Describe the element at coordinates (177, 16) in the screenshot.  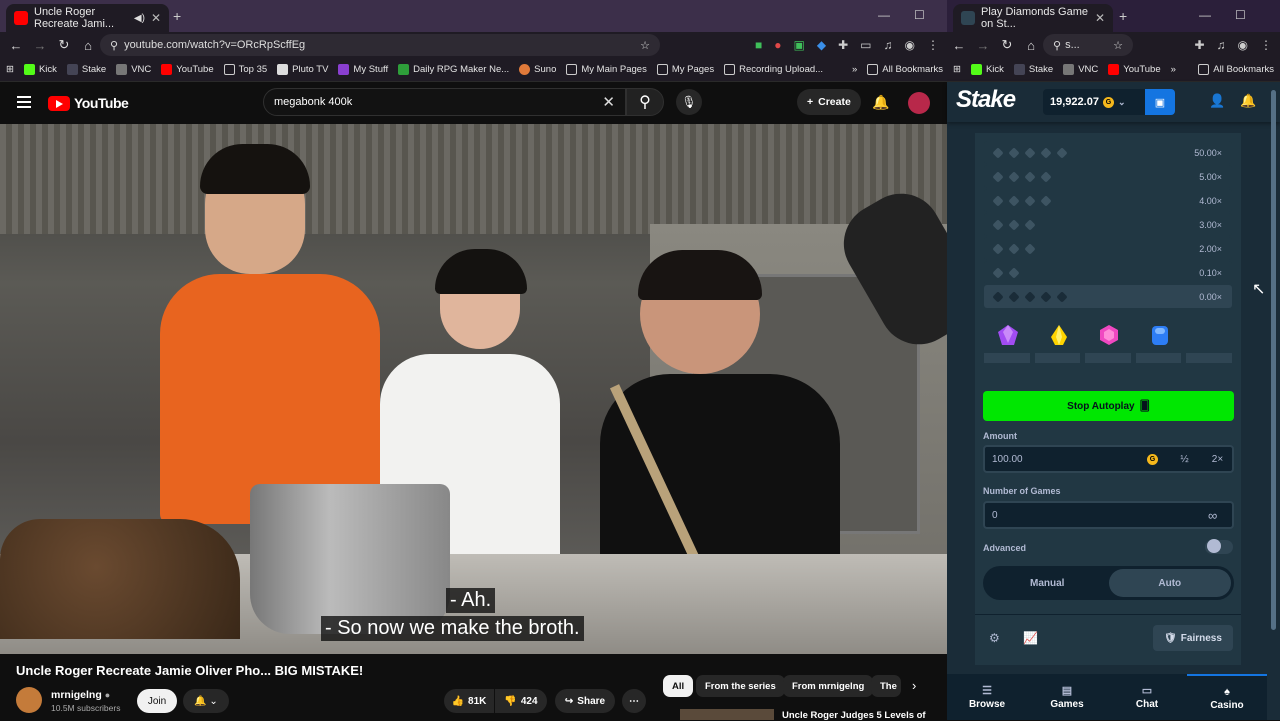
I see `new-tab-button: +` at that location.